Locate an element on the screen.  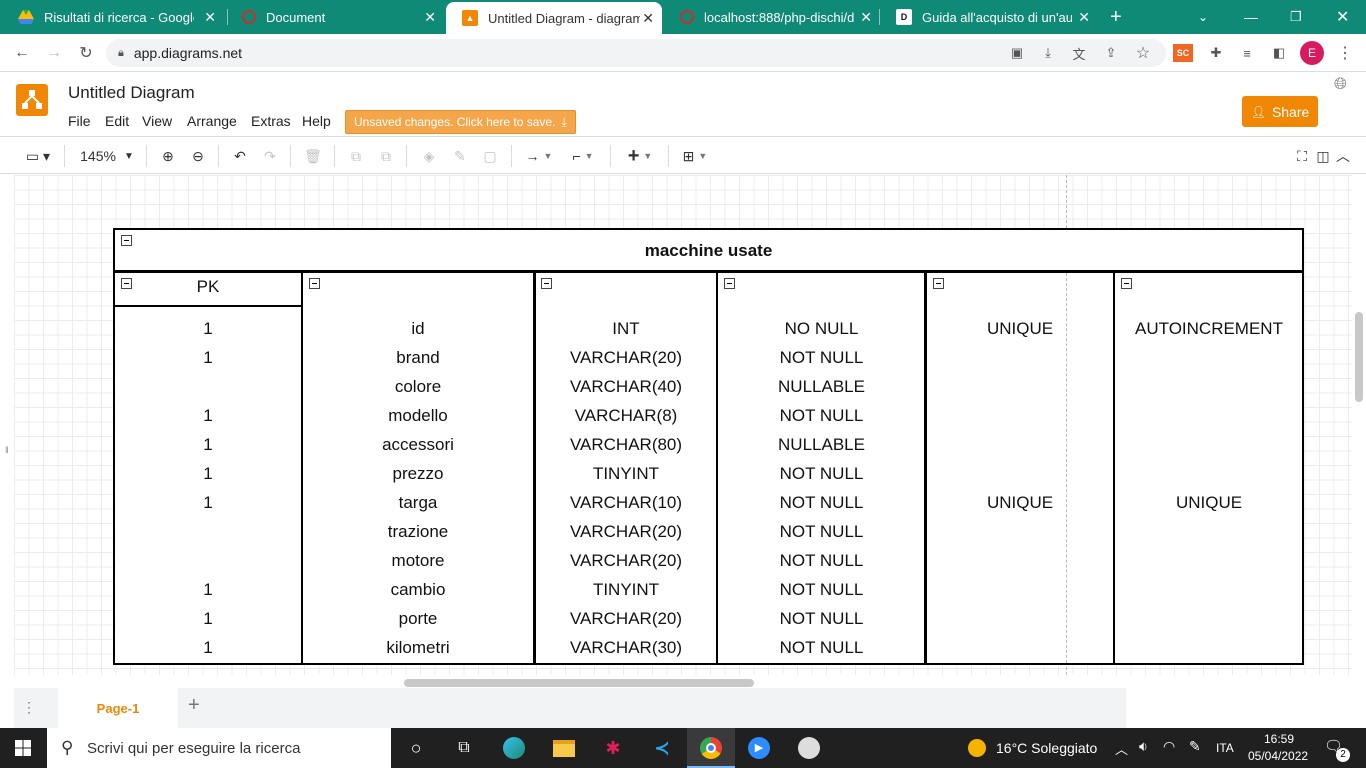
vertical-scrollbar-track is located at coordinates (1359, 425).